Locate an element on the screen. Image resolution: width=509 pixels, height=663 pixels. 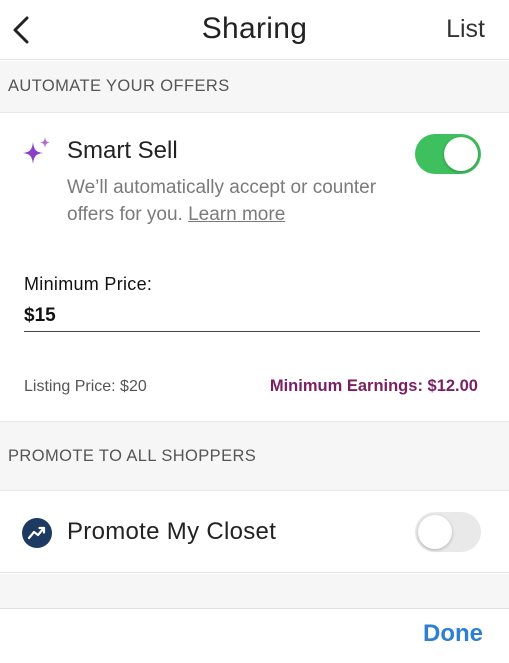
section-header-automate: AUTOMATE YOUR OFFERS is located at coordinates (254, 87).